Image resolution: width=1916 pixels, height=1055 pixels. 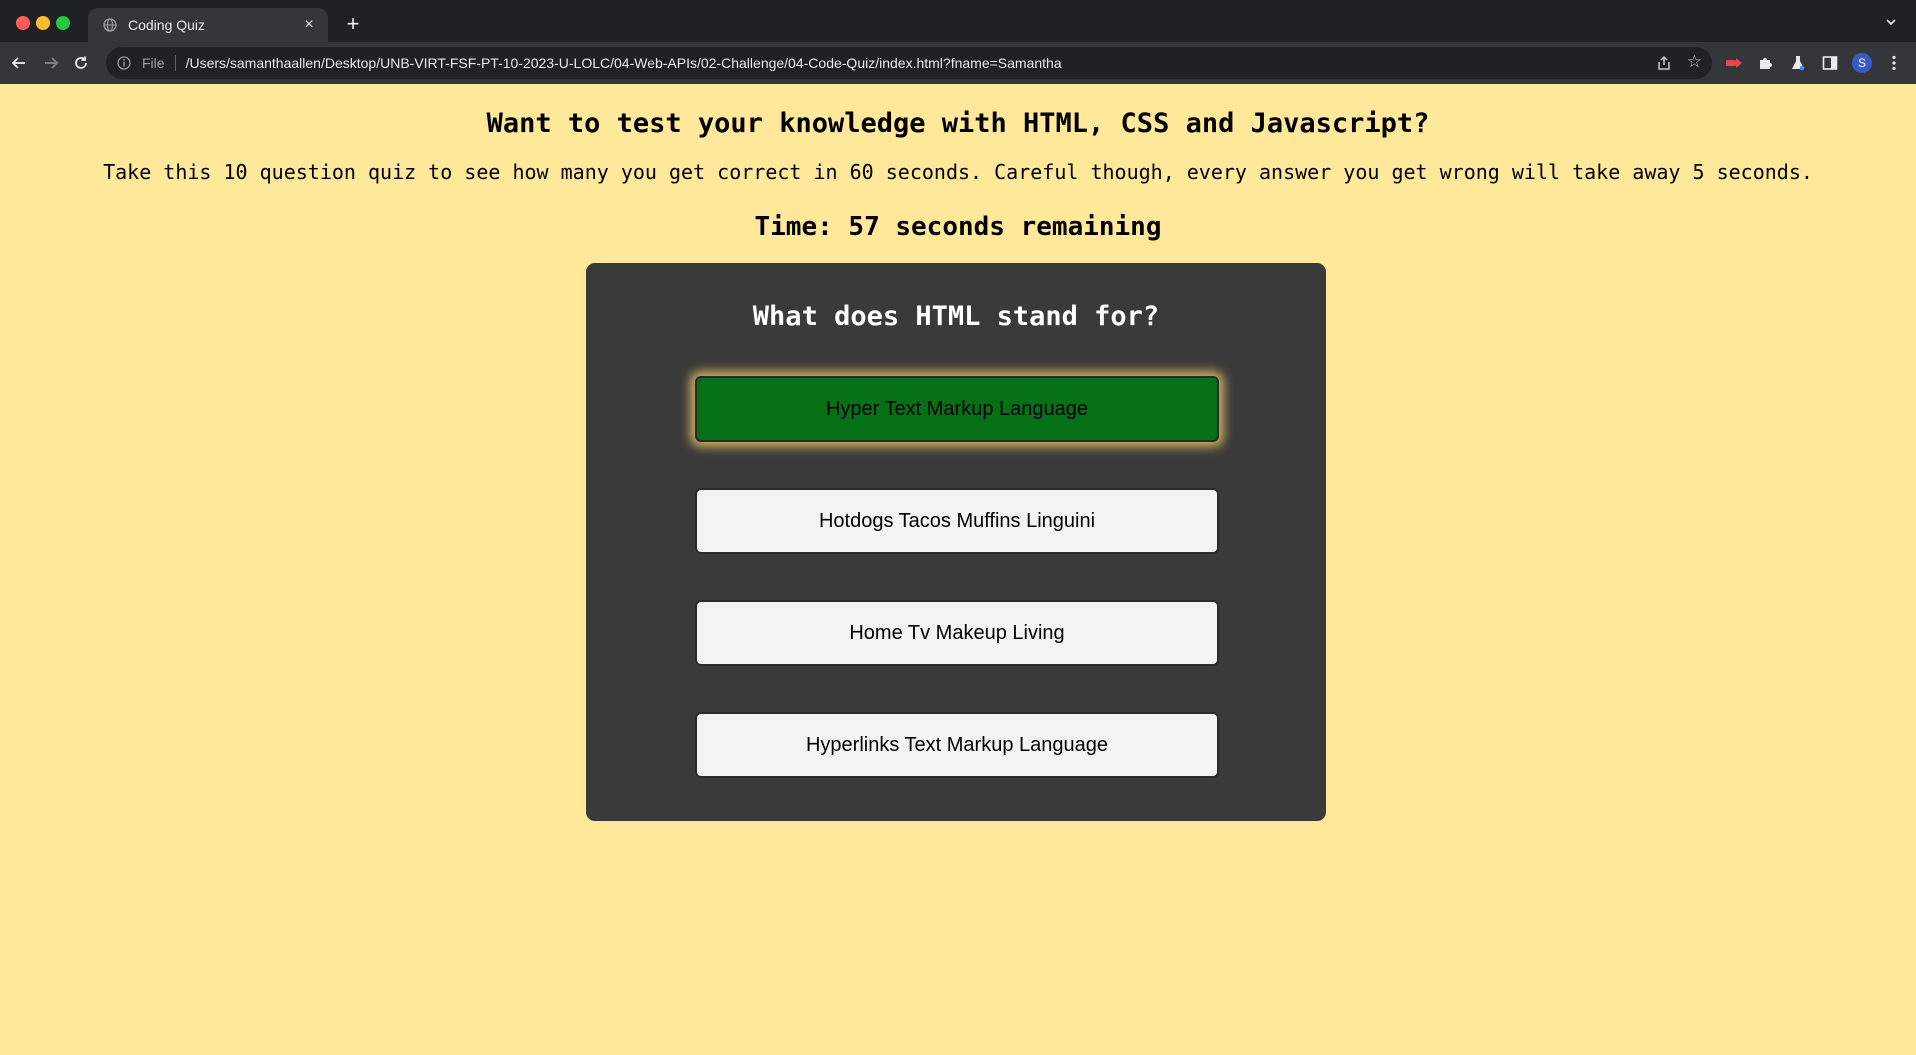 I want to click on window-zoom-control, so click(x=63, y=23).